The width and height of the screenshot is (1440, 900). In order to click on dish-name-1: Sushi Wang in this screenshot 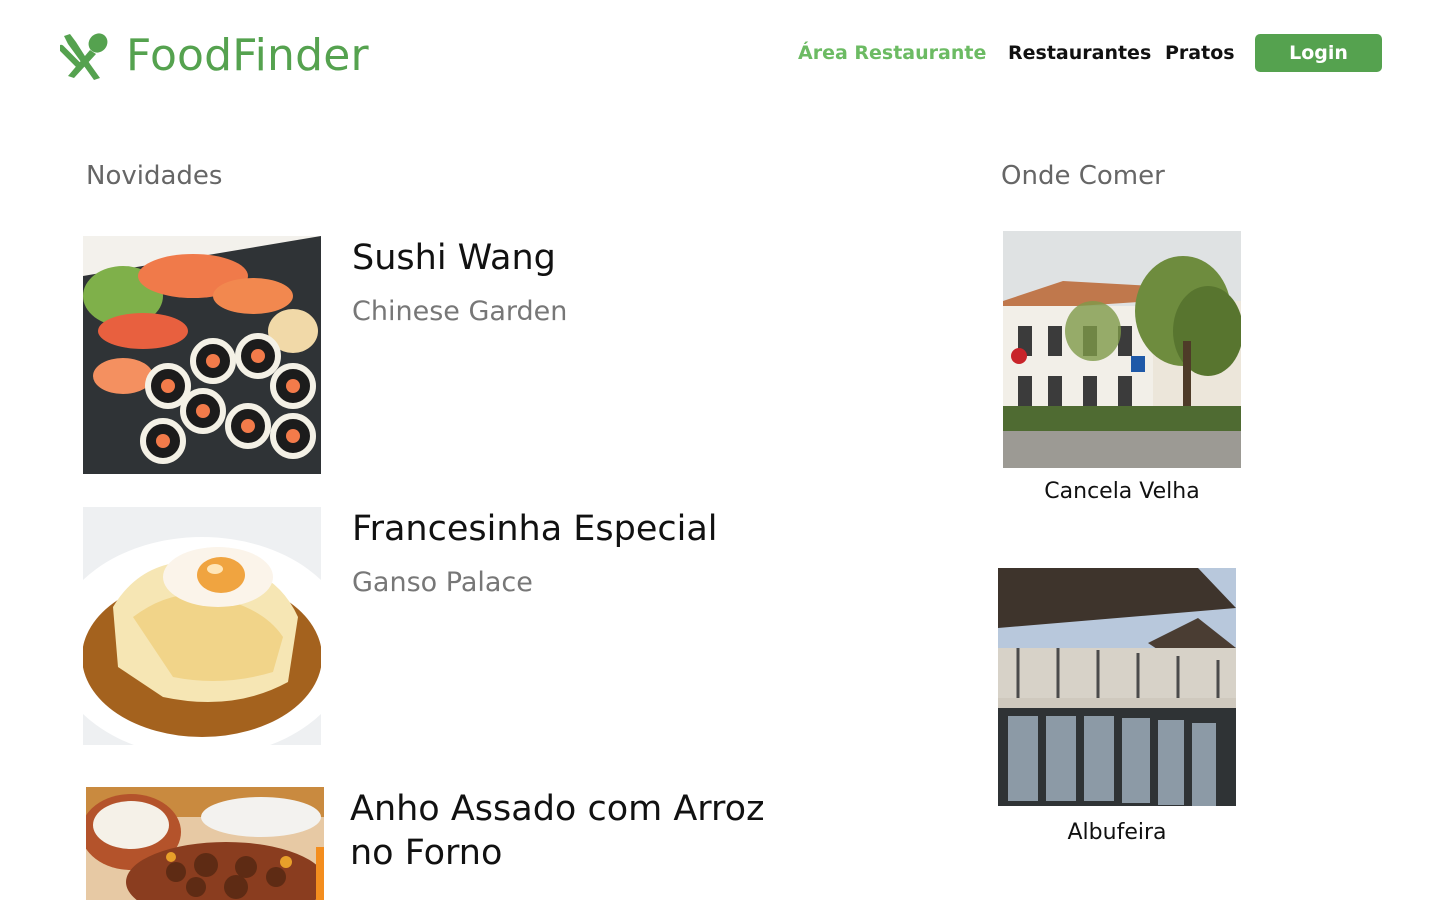, I will do `click(562, 258)`.